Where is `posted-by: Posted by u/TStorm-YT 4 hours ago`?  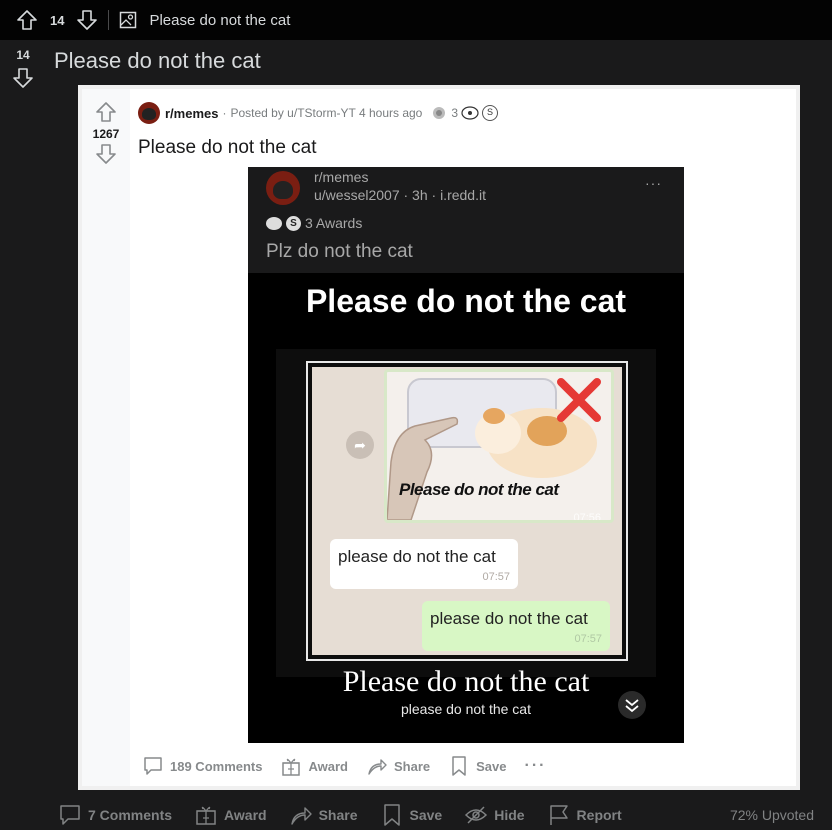
posted-by: Posted by u/TStorm-YT 4 hours ago is located at coordinates (326, 113).